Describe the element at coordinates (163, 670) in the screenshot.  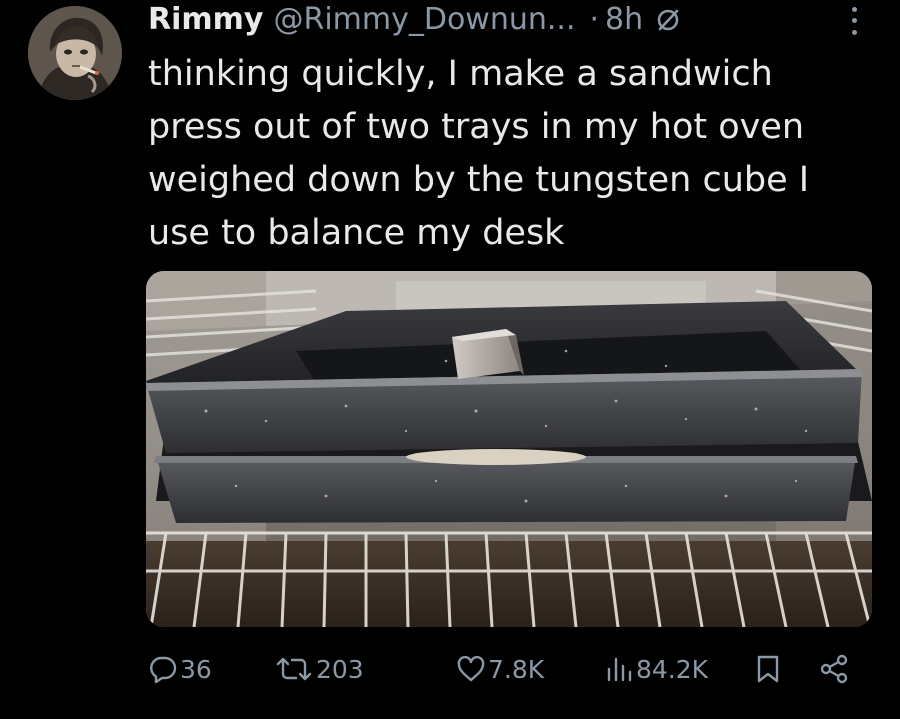
I see `reply-icon` at that location.